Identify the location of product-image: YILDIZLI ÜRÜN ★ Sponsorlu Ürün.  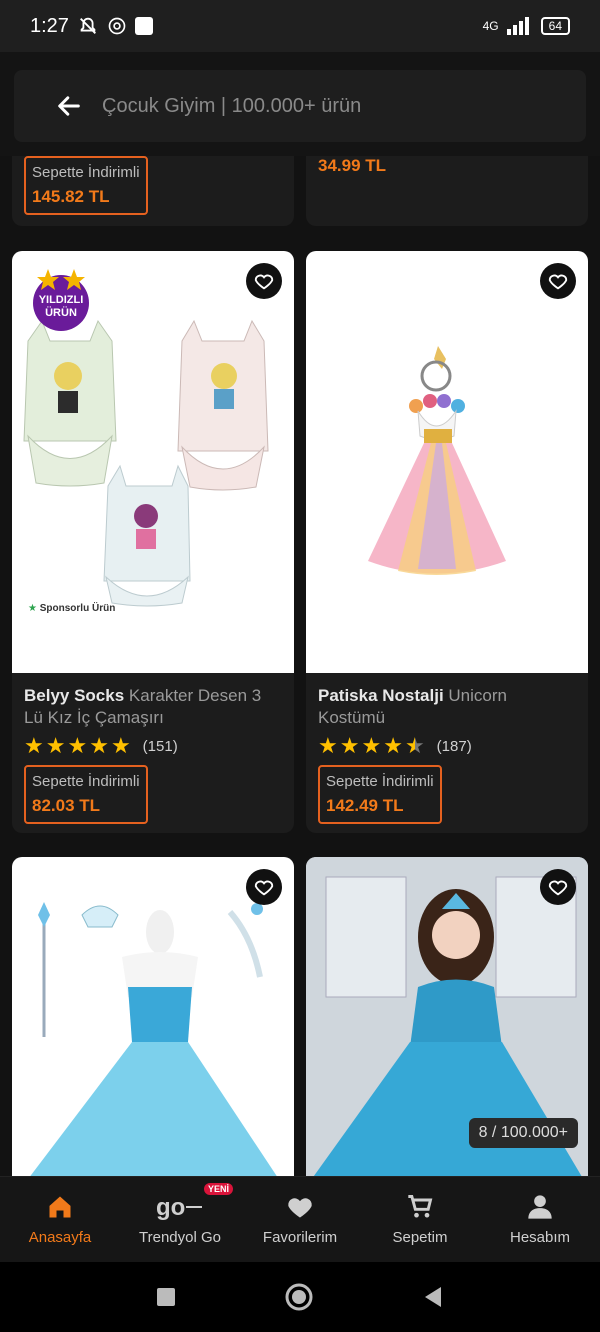
(153, 462).